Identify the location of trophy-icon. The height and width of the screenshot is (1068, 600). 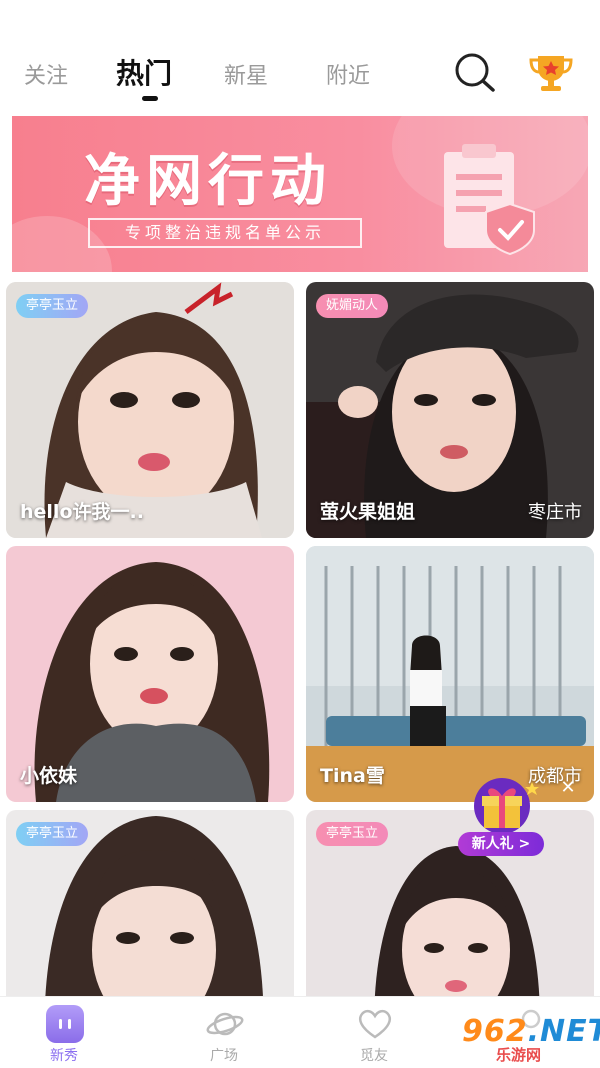
(551, 72).